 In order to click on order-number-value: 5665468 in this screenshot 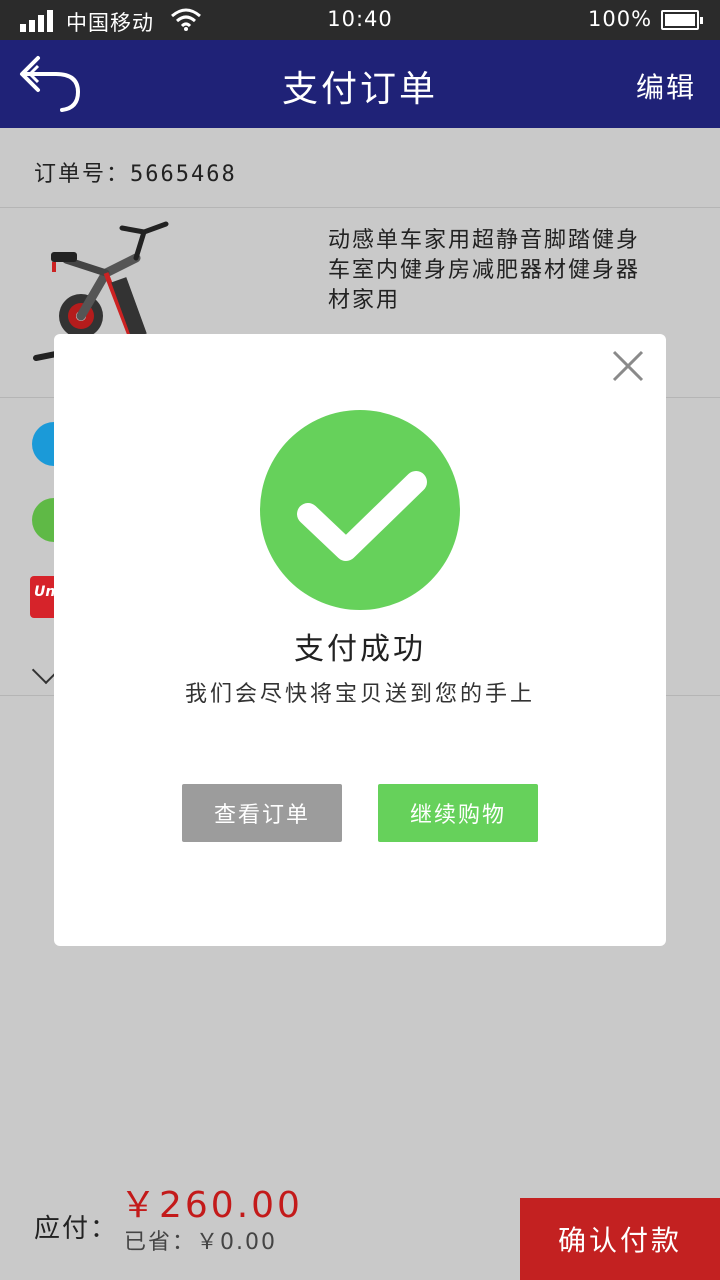, I will do `click(183, 174)`.